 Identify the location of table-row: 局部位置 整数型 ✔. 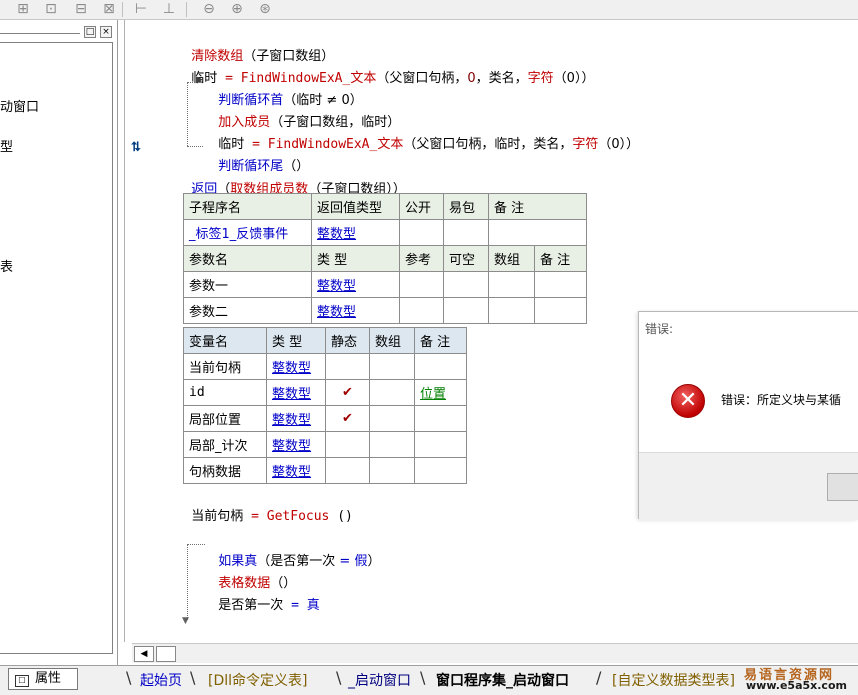
(325, 418).